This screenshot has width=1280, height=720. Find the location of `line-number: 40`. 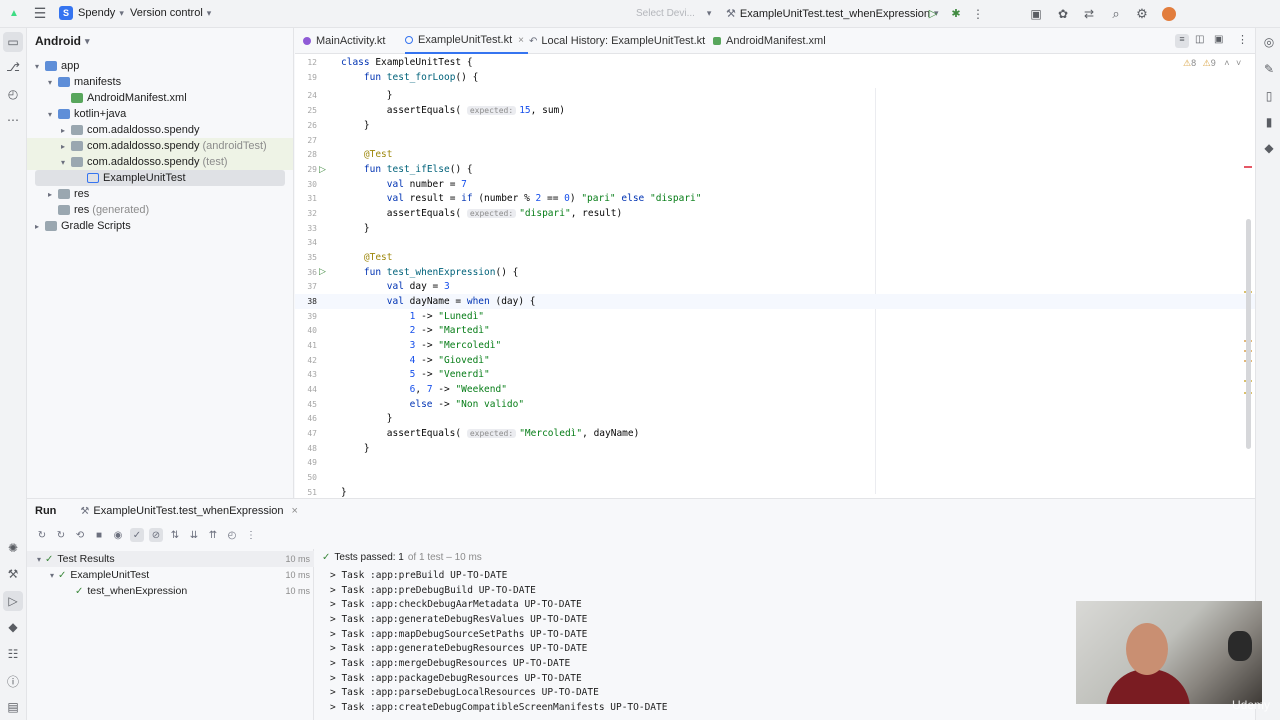

line-number: 40 is located at coordinates (312, 330).